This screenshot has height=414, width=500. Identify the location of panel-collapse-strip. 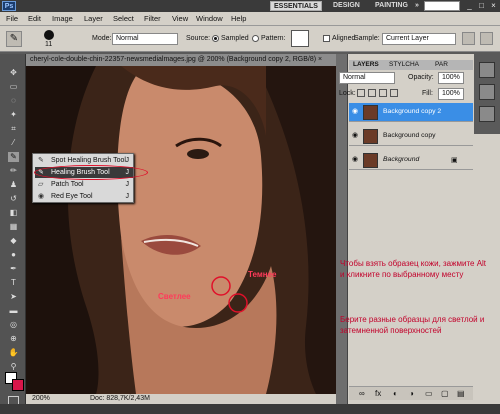
(342, 229).